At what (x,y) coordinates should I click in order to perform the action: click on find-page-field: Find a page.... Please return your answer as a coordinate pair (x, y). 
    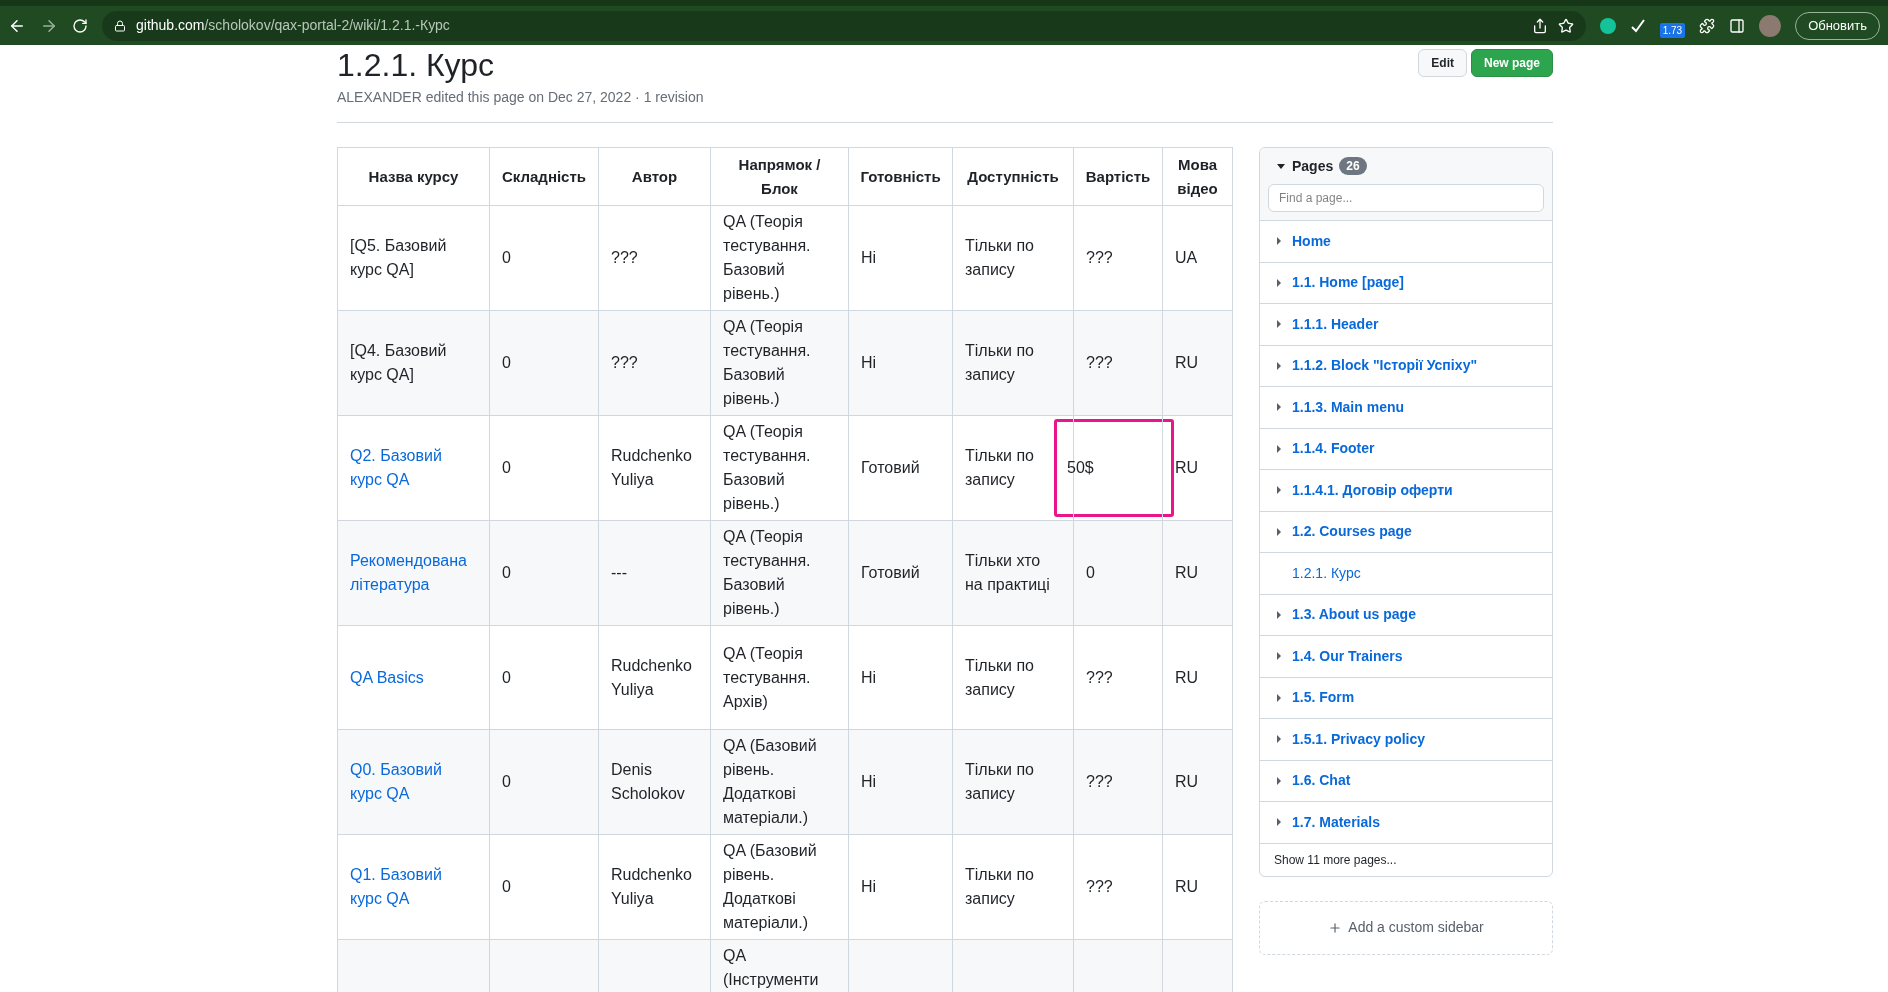
    Looking at the image, I should click on (1406, 198).